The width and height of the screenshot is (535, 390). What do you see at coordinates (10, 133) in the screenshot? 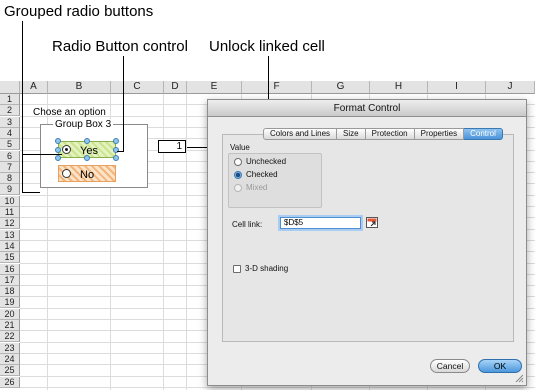
I see `row-header-4: 4` at bounding box center [10, 133].